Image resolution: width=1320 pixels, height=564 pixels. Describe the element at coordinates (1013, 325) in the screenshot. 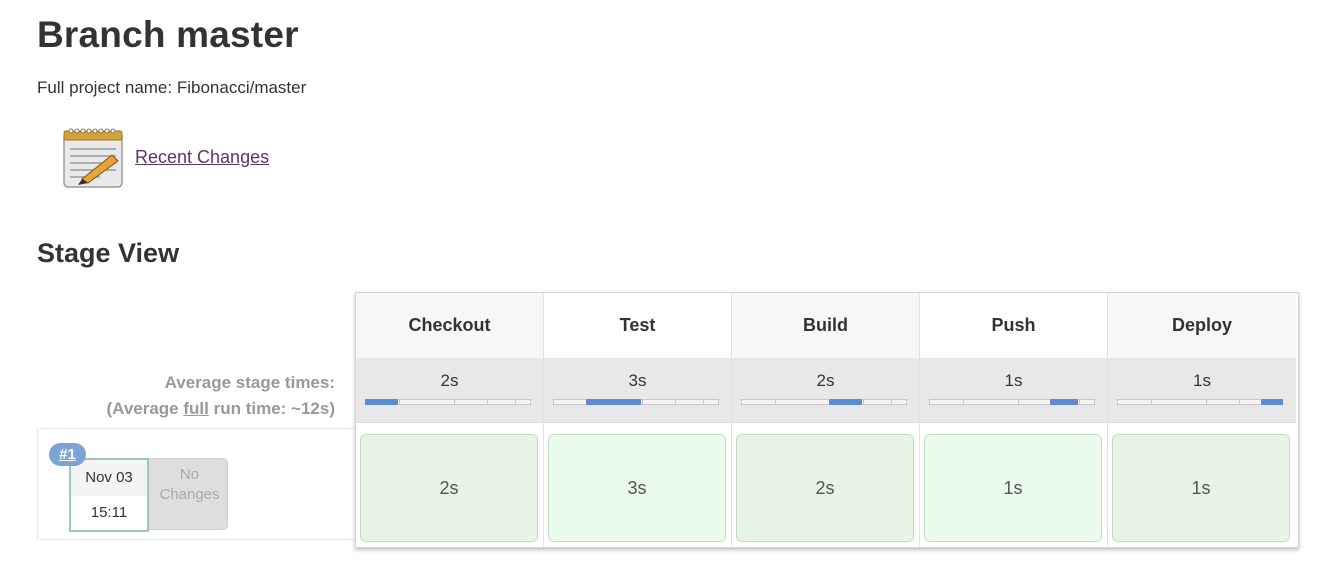

I see `stage-header: Push` at that location.